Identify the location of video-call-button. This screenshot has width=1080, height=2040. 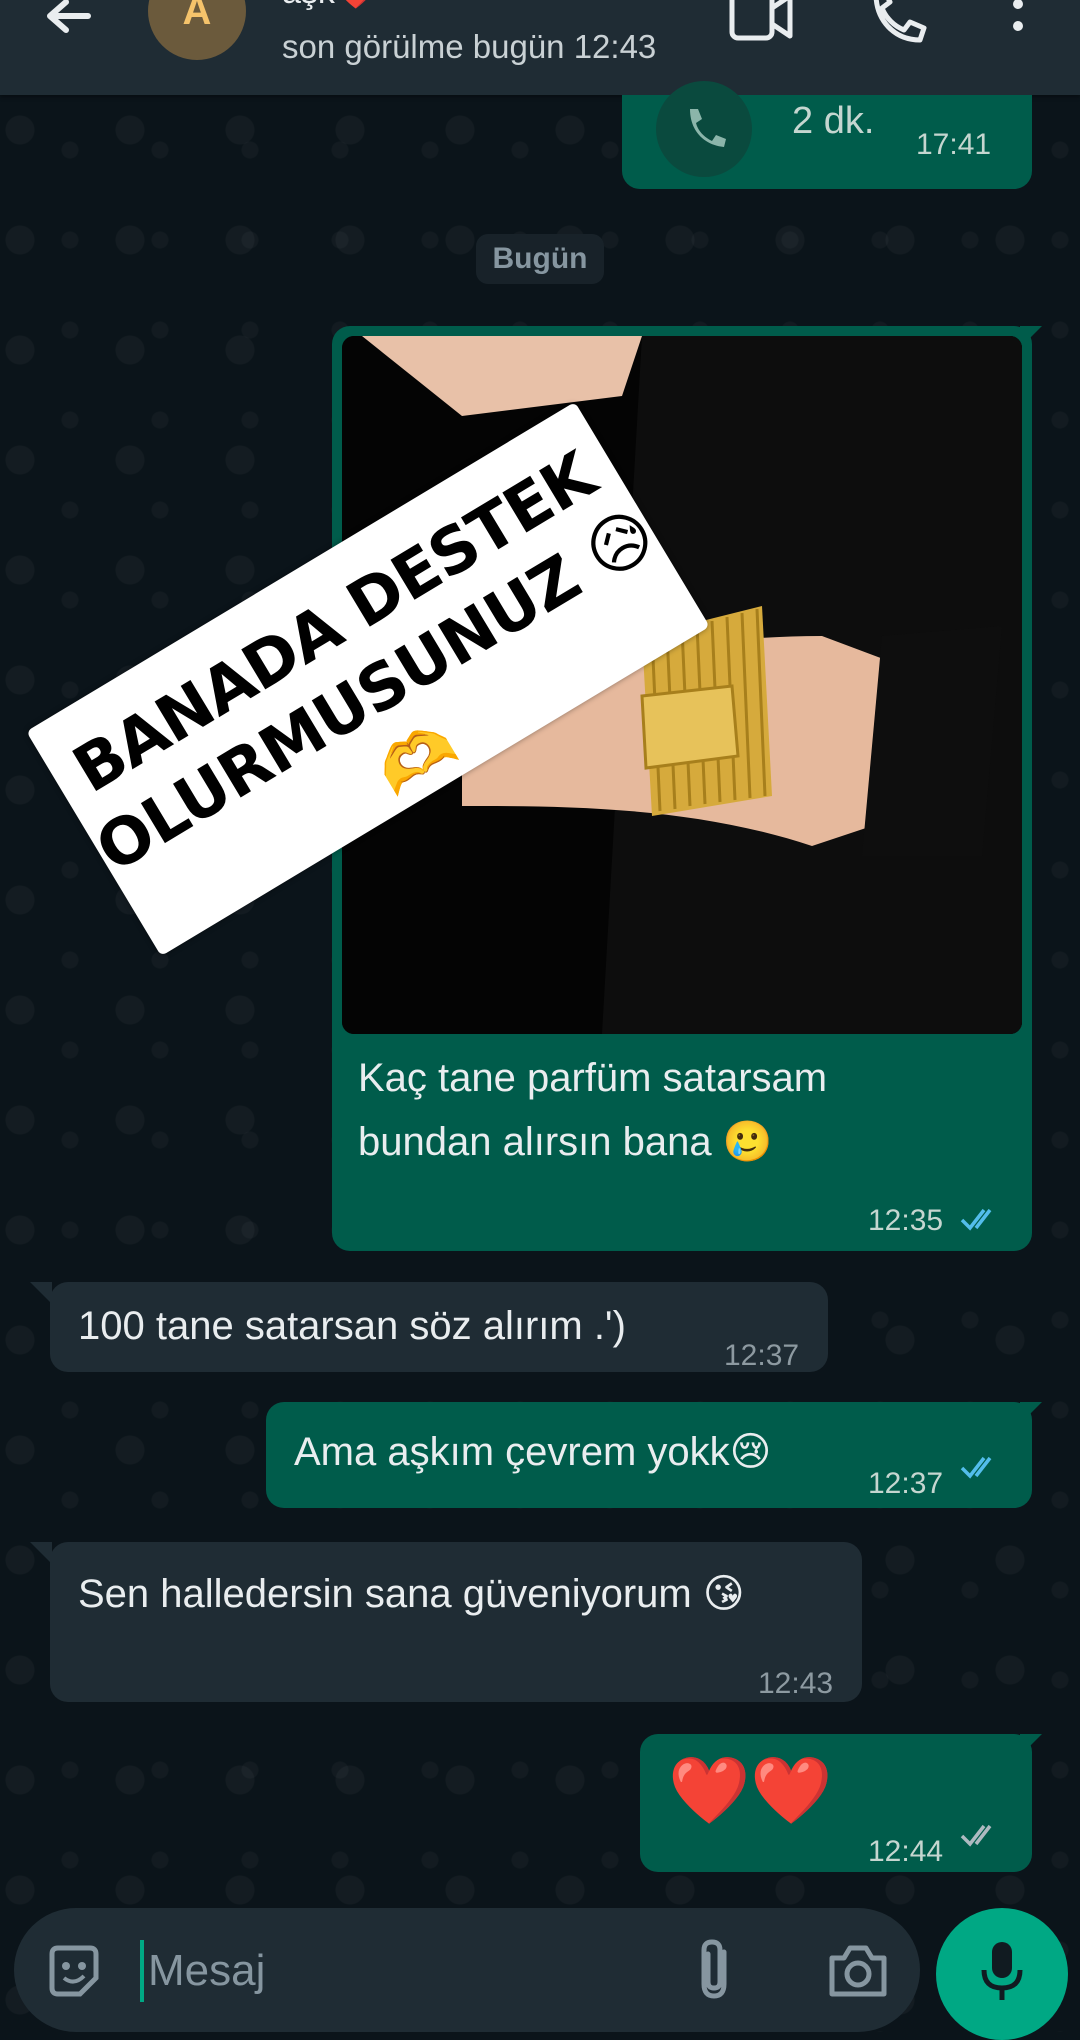
(761, 22).